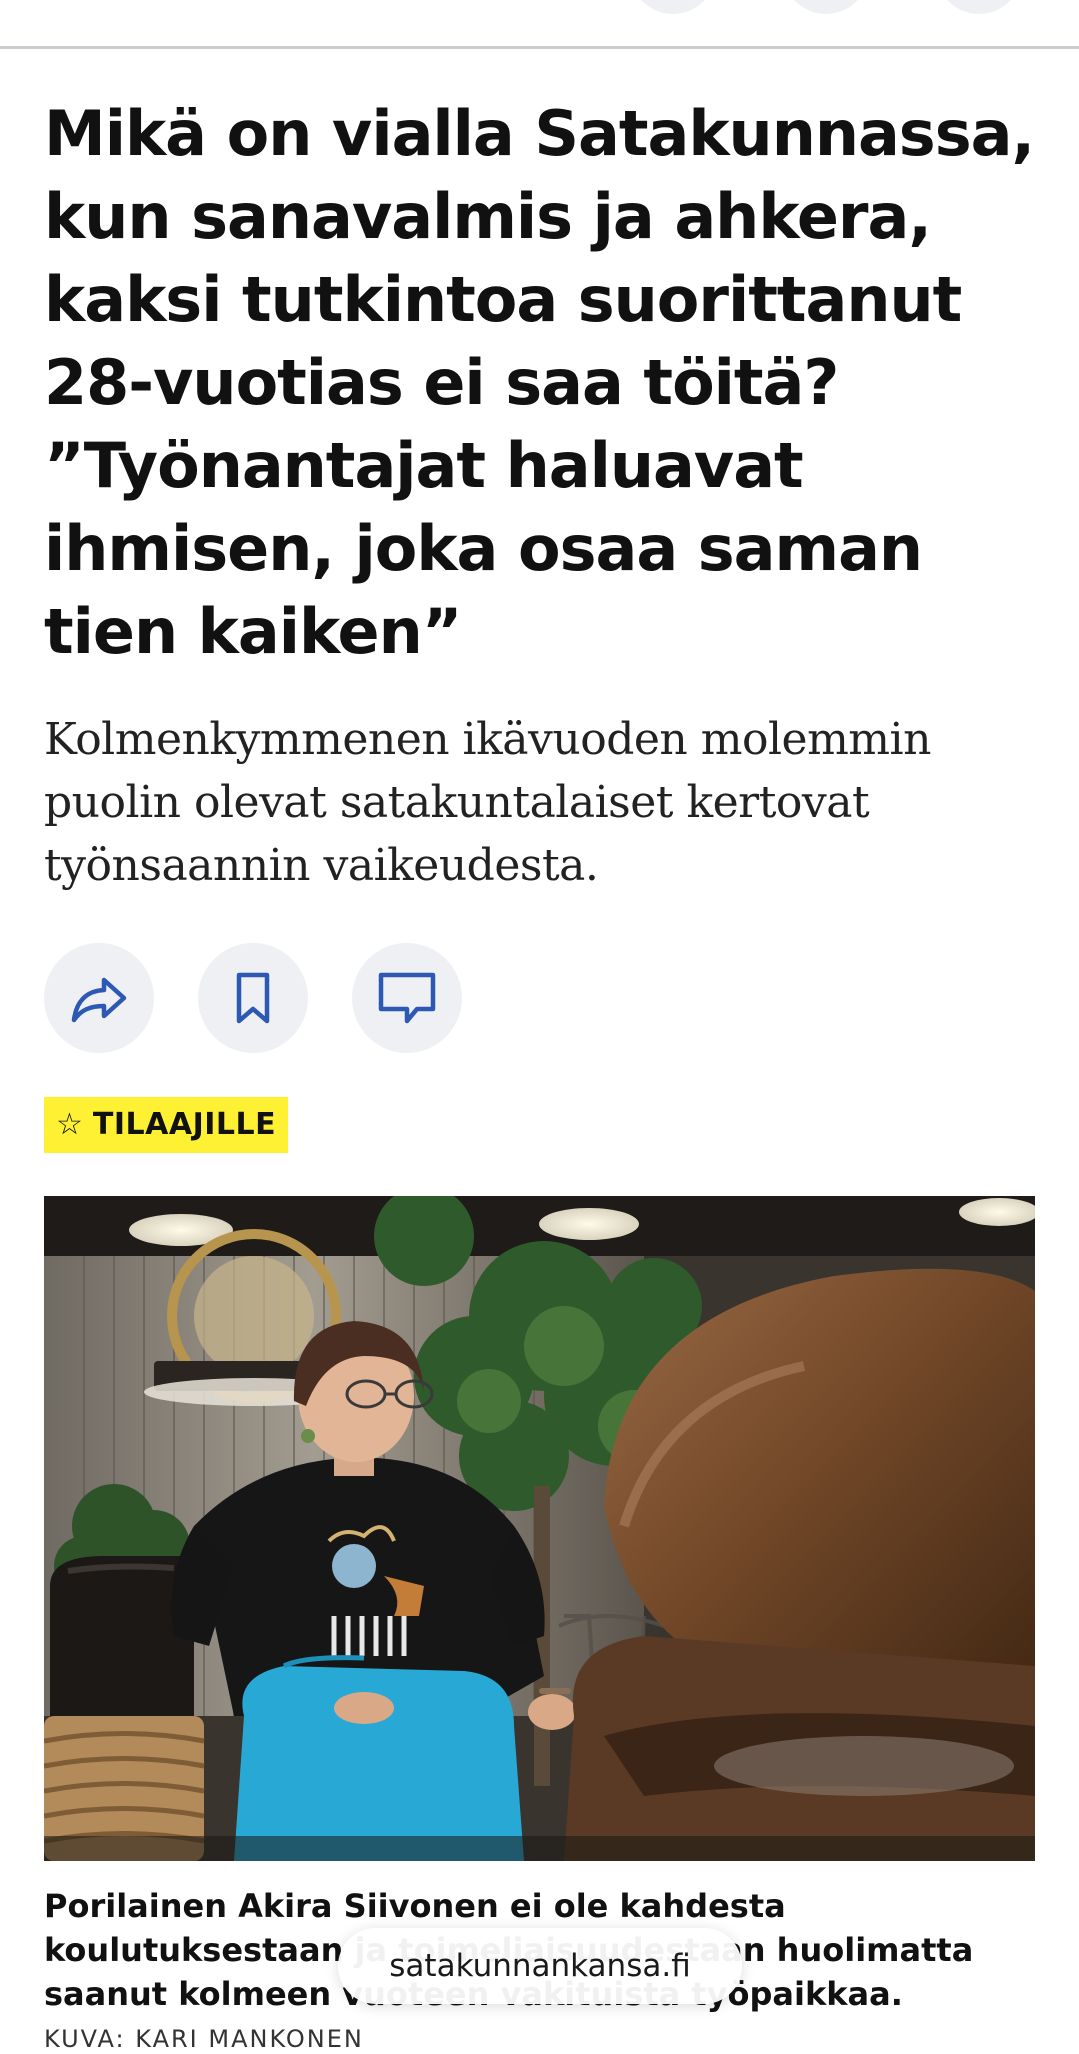 Image resolution: width=1079 pixels, height=2054 pixels. What do you see at coordinates (204, 2039) in the screenshot?
I see `photo-credit: KUVA: KARI MANKONEN` at bounding box center [204, 2039].